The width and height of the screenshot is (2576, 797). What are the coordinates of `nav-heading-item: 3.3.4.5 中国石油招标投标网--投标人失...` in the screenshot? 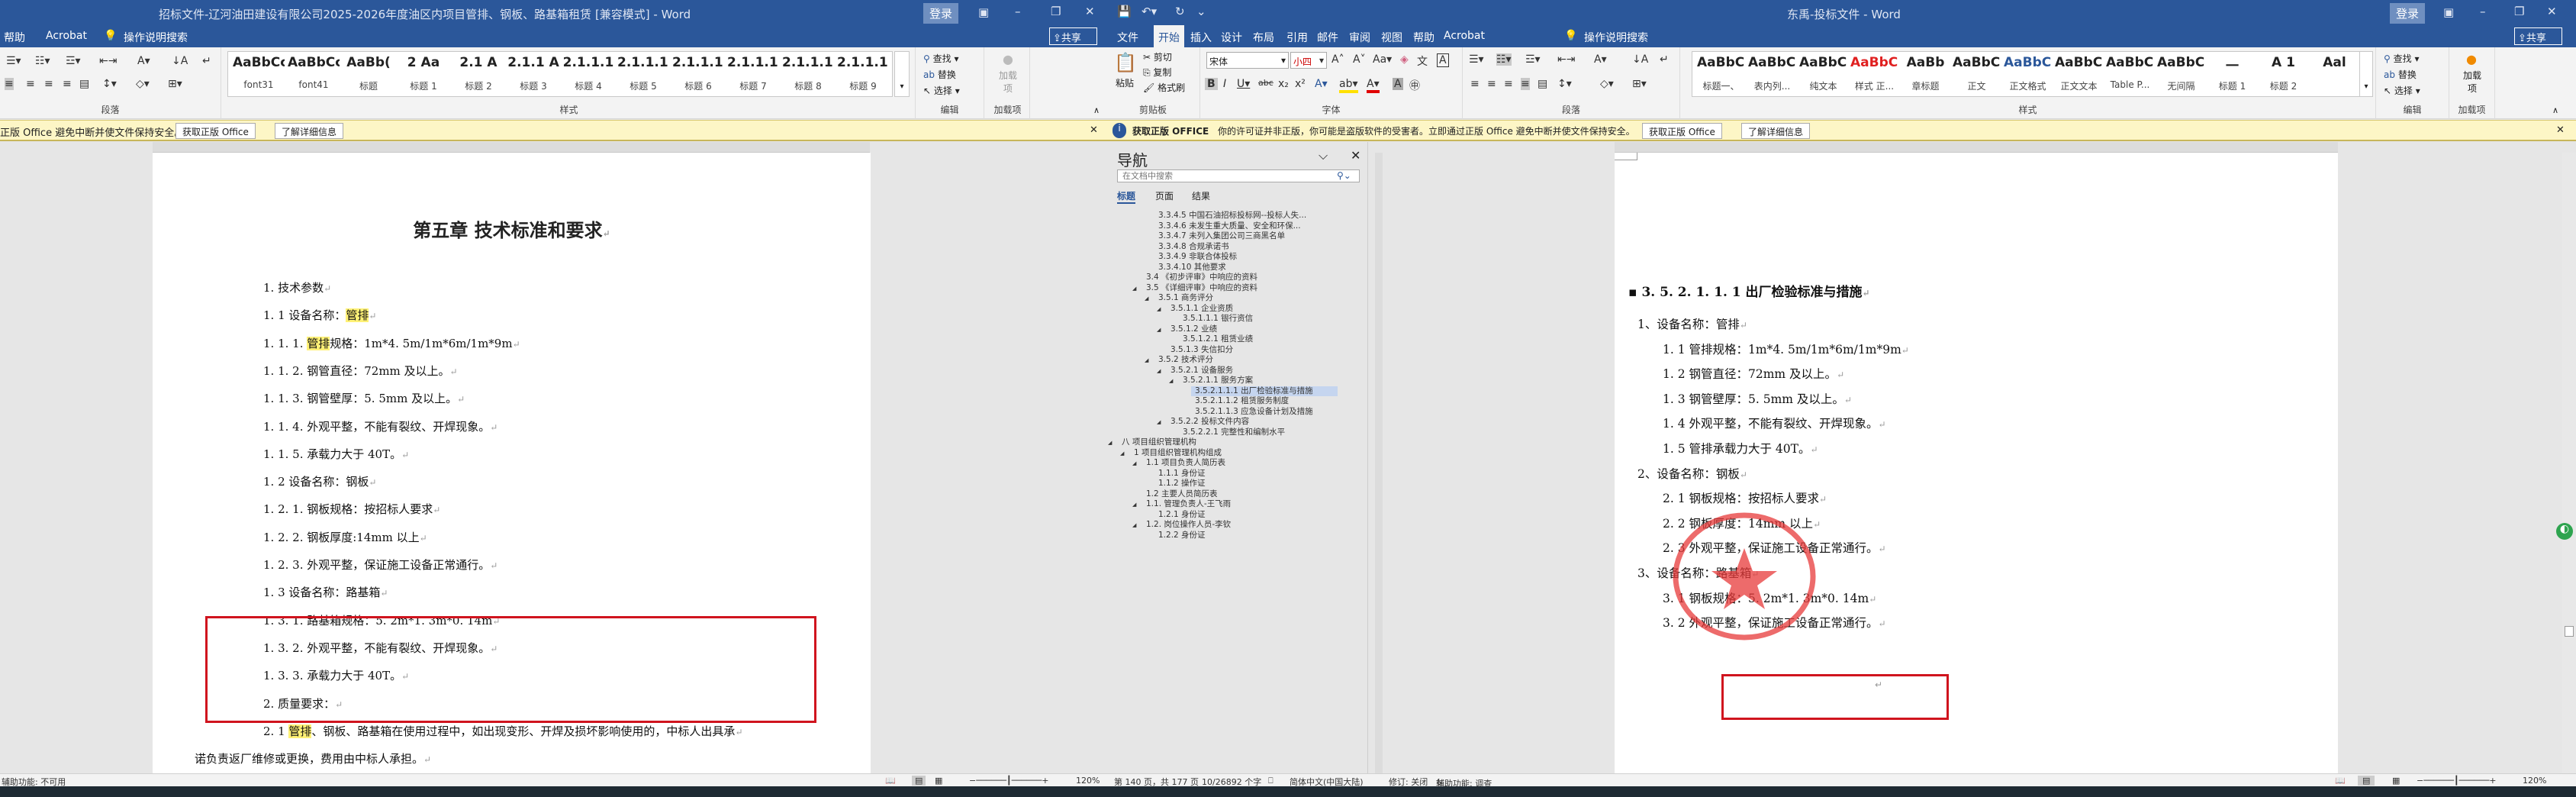 It's located at (1232, 216).